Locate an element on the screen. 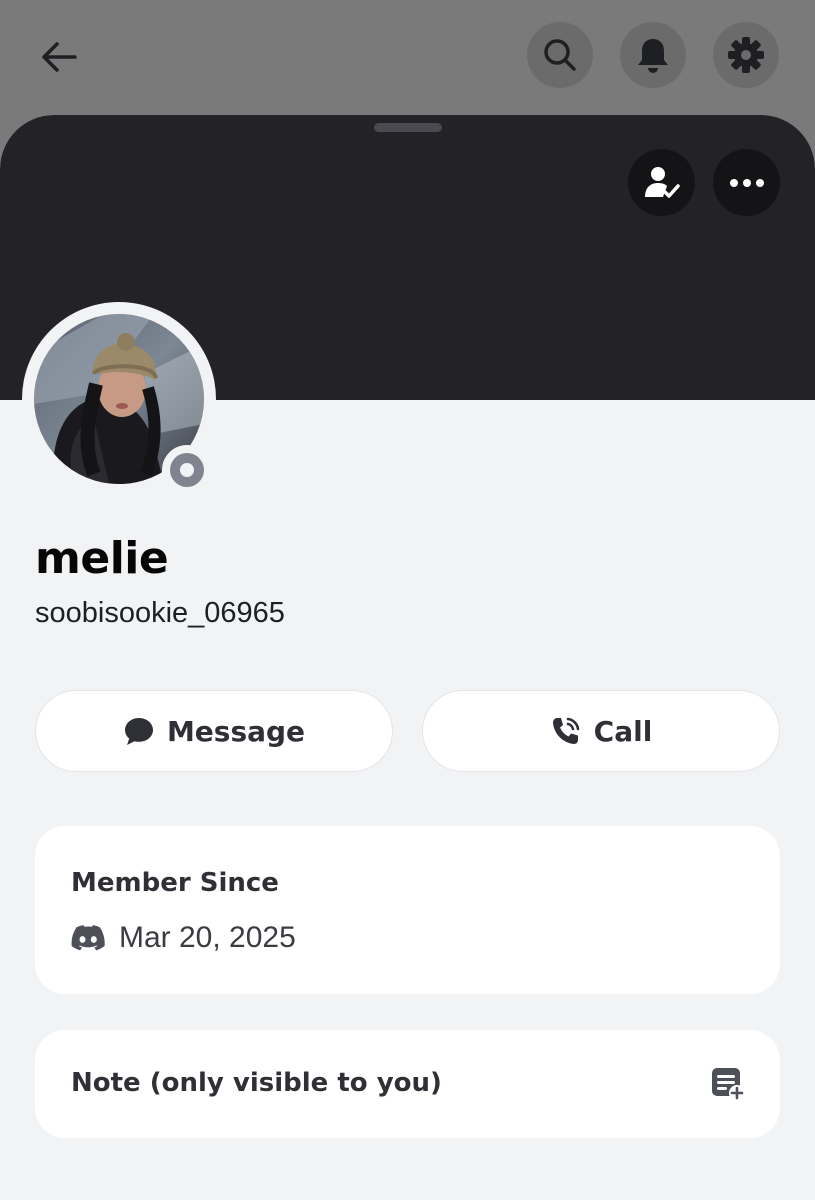 This screenshot has width=815, height=1200. gear-icon is located at coordinates (746, 55).